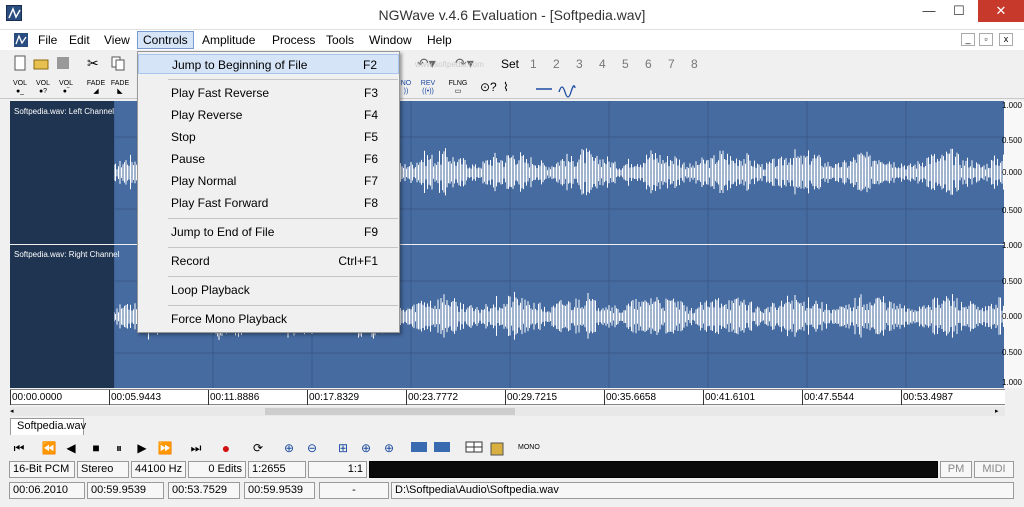 This screenshot has height=507, width=1024. I want to click on sine-wave-icon, so click(567, 89).